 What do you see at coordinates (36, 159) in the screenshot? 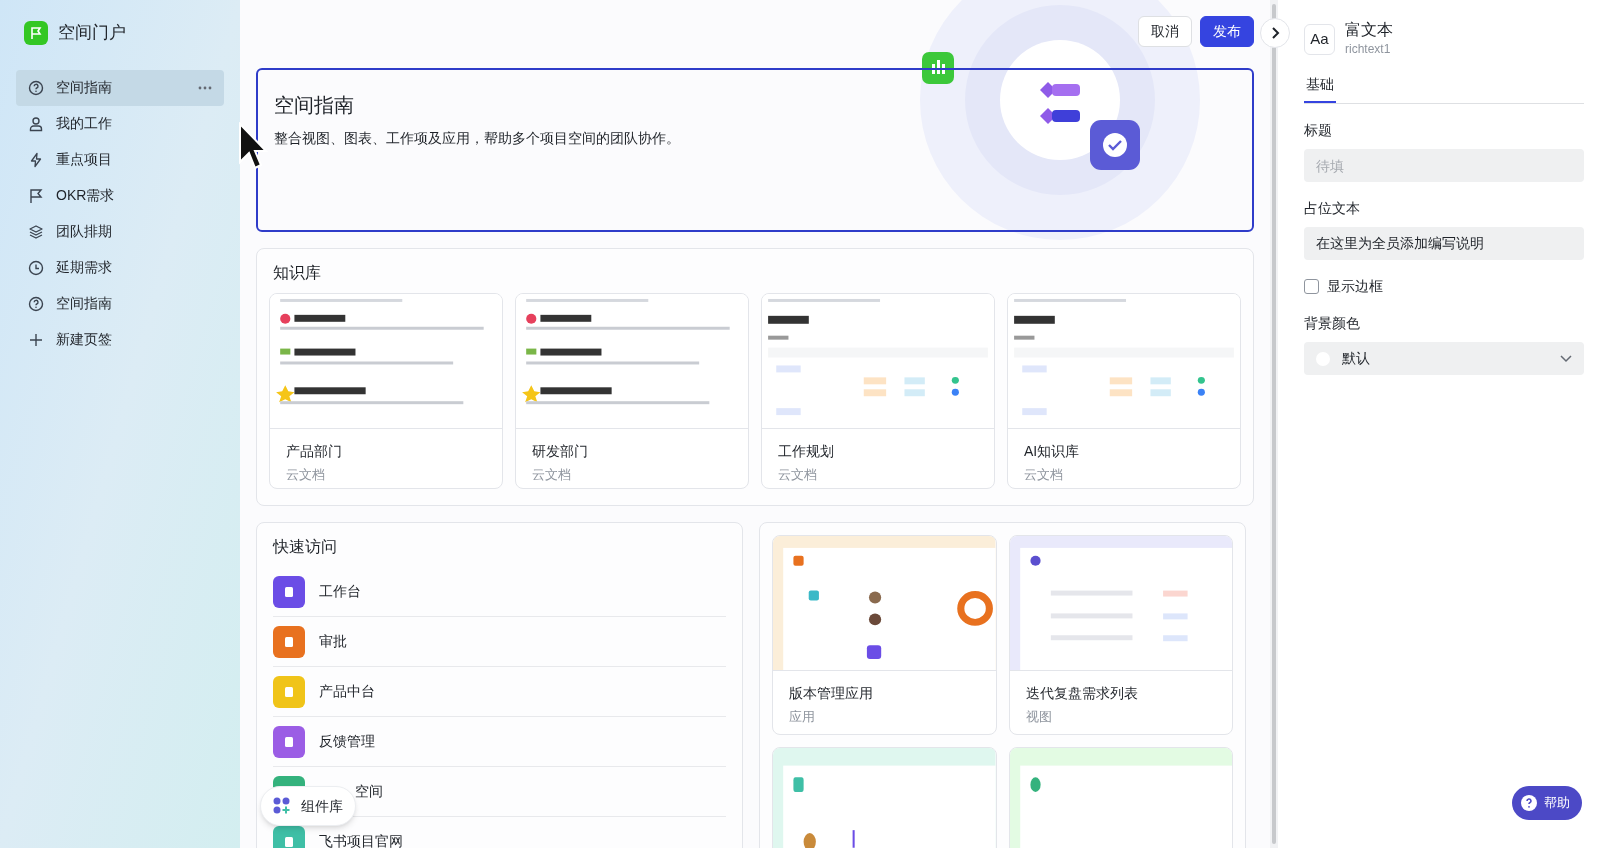
I see `bolt-icon` at bounding box center [36, 159].